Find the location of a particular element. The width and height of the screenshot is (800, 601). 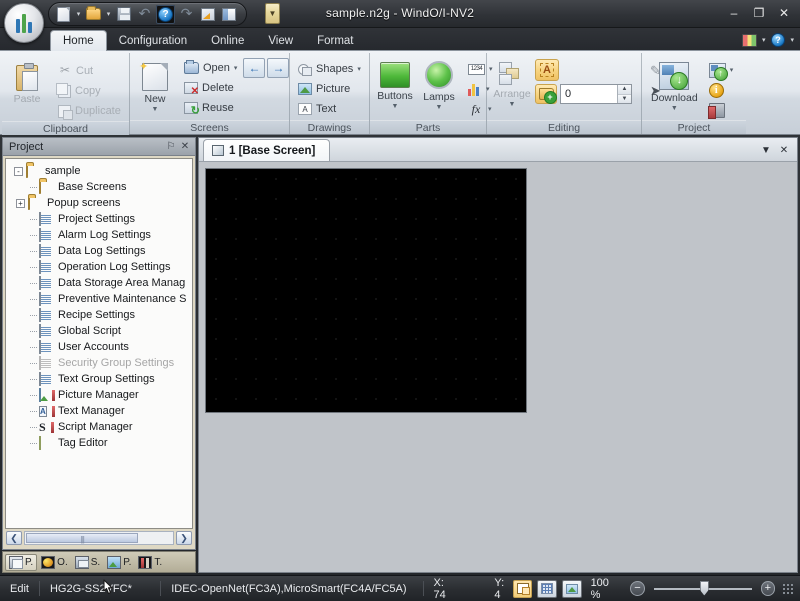

zoom-slider-thumb is located at coordinates (704, 588).